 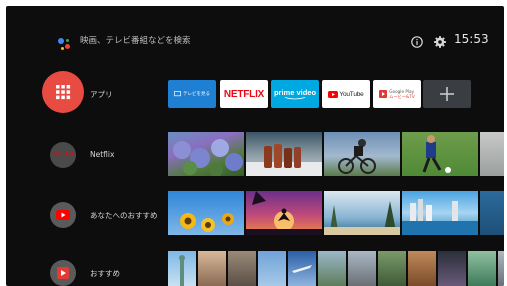 I want to click on settings-gear-icon, so click(x=440, y=41).